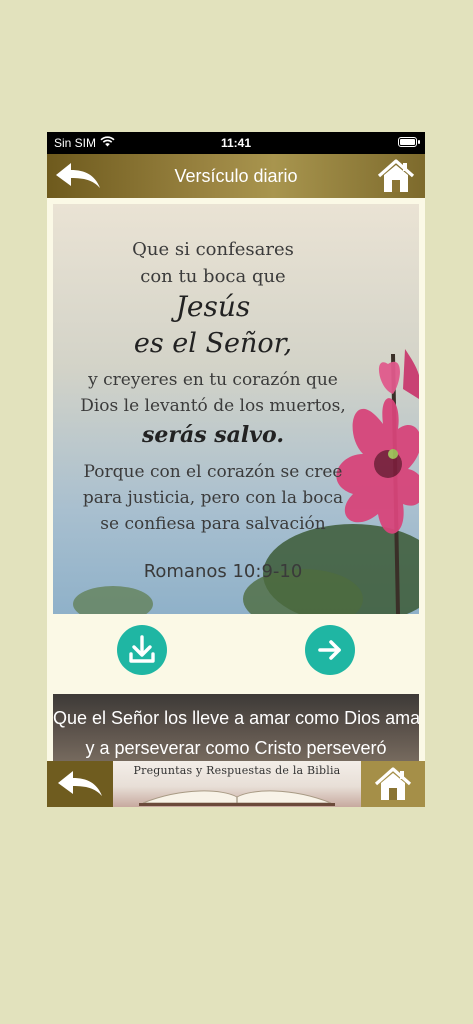 Image resolution: width=473 pixels, height=1024 pixels. I want to click on page-title: Versículo diario, so click(236, 176).